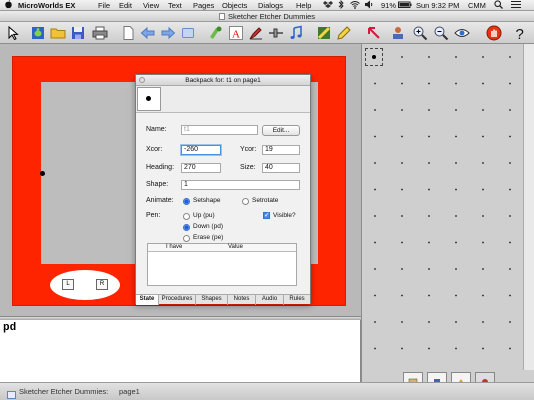 Image resolution: width=534 pixels, height=400 pixels. Describe the element at coordinates (462, 33) in the screenshot. I see `eye-tool-icon` at that location.